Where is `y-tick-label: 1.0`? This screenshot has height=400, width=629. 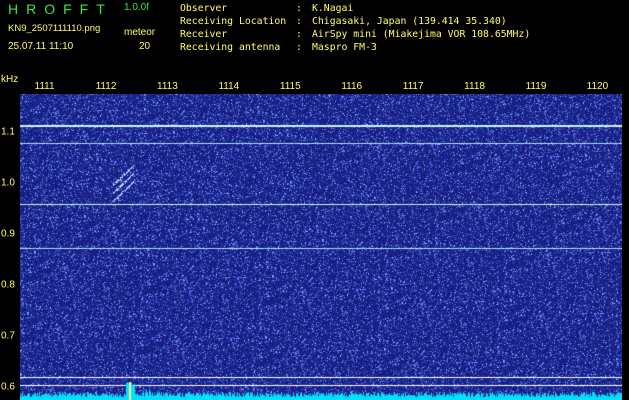 y-tick-label: 1.0 is located at coordinates (8, 183).